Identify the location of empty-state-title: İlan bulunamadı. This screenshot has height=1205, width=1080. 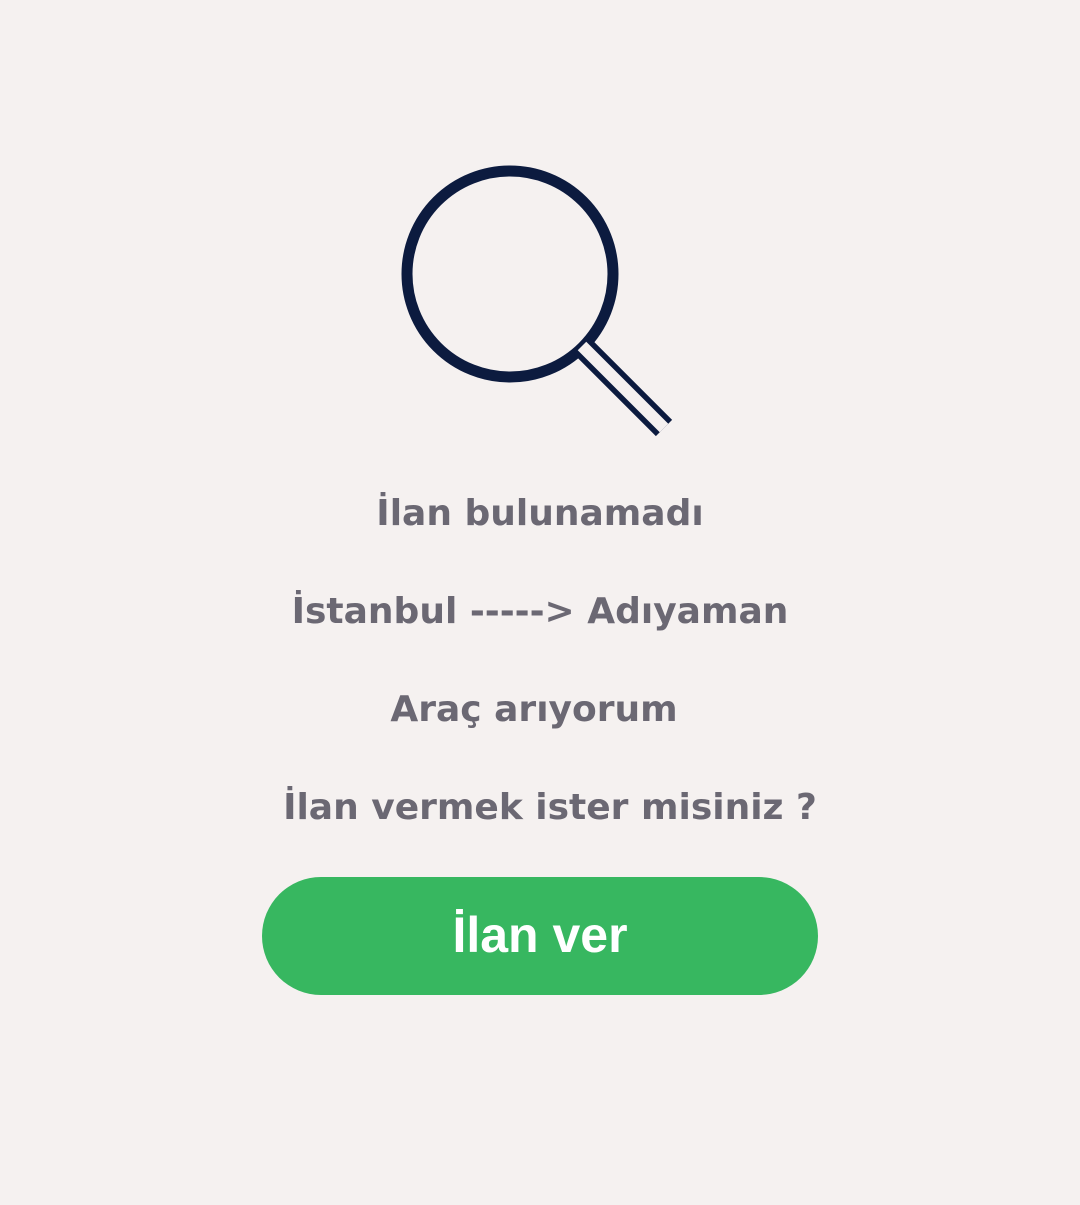
(540, 513).